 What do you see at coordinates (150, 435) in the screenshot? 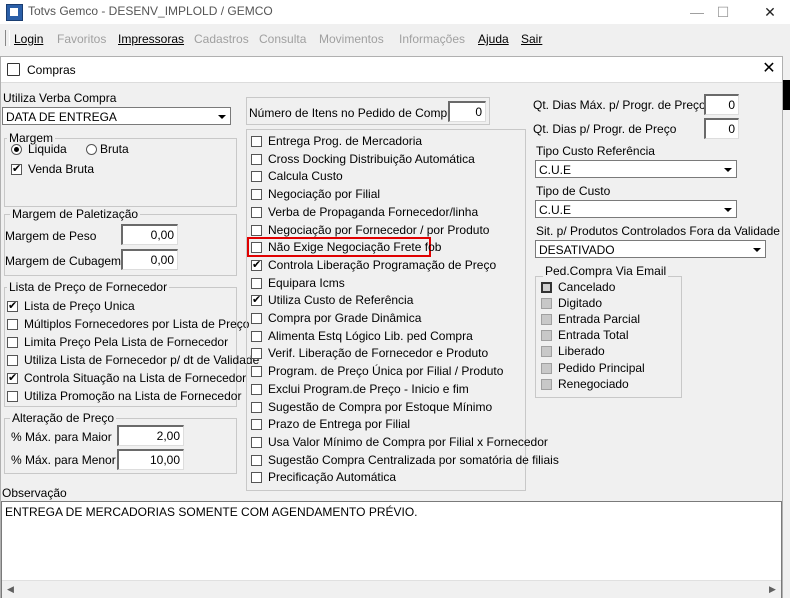
I see `max-maior-input: 2,00` at bounding box center [150, 435].